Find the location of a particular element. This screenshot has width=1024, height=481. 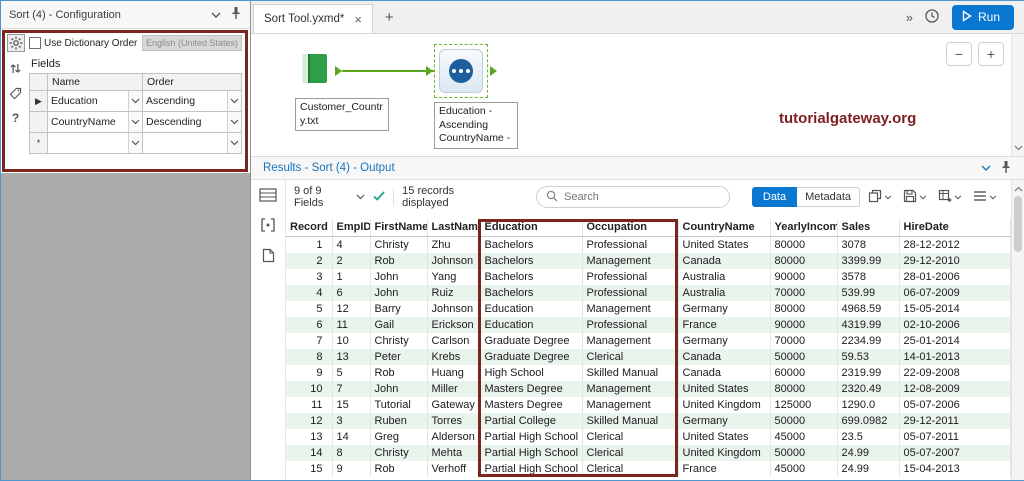

input-anchor-icon is located at coordinates (429, 71).